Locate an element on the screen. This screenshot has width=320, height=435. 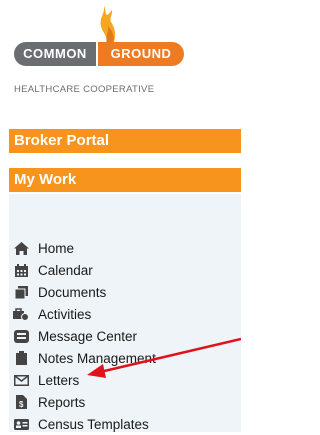
common-ground-logo: COMMON GROUND HEALTHCARE COOPERATIVE is located at coordinates (109, 51).